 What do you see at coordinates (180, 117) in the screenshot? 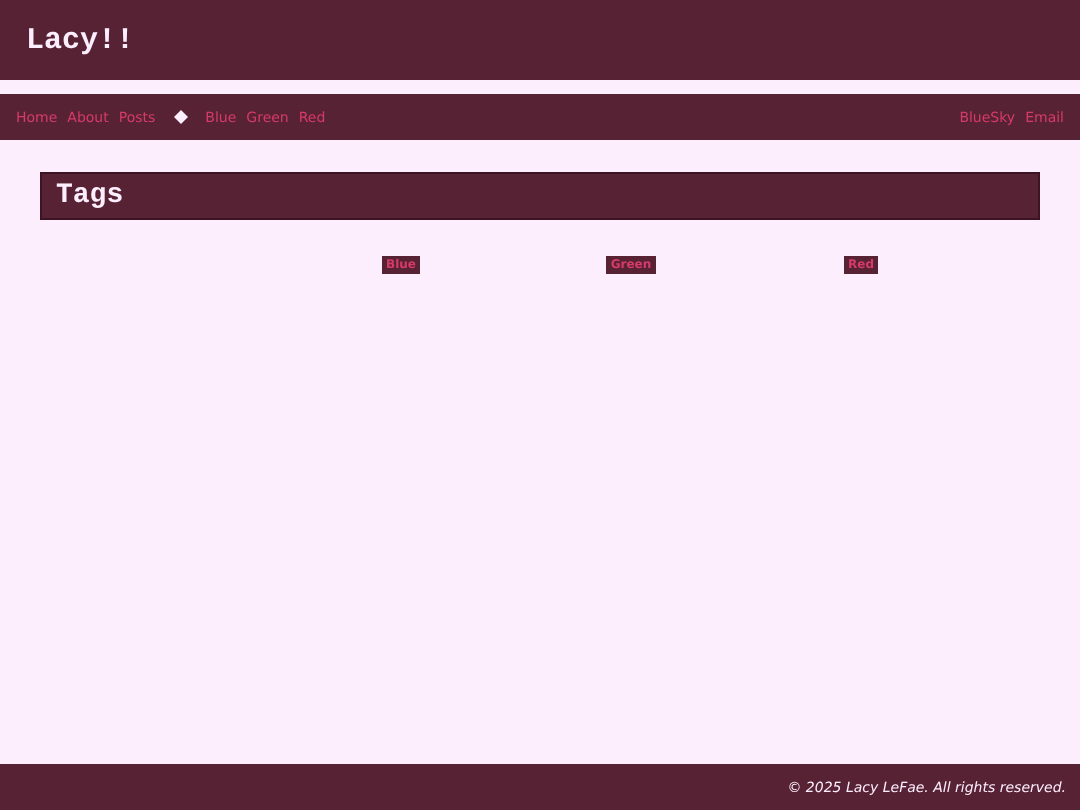
I see `diamond-icon` at bounding box center [180, 117].